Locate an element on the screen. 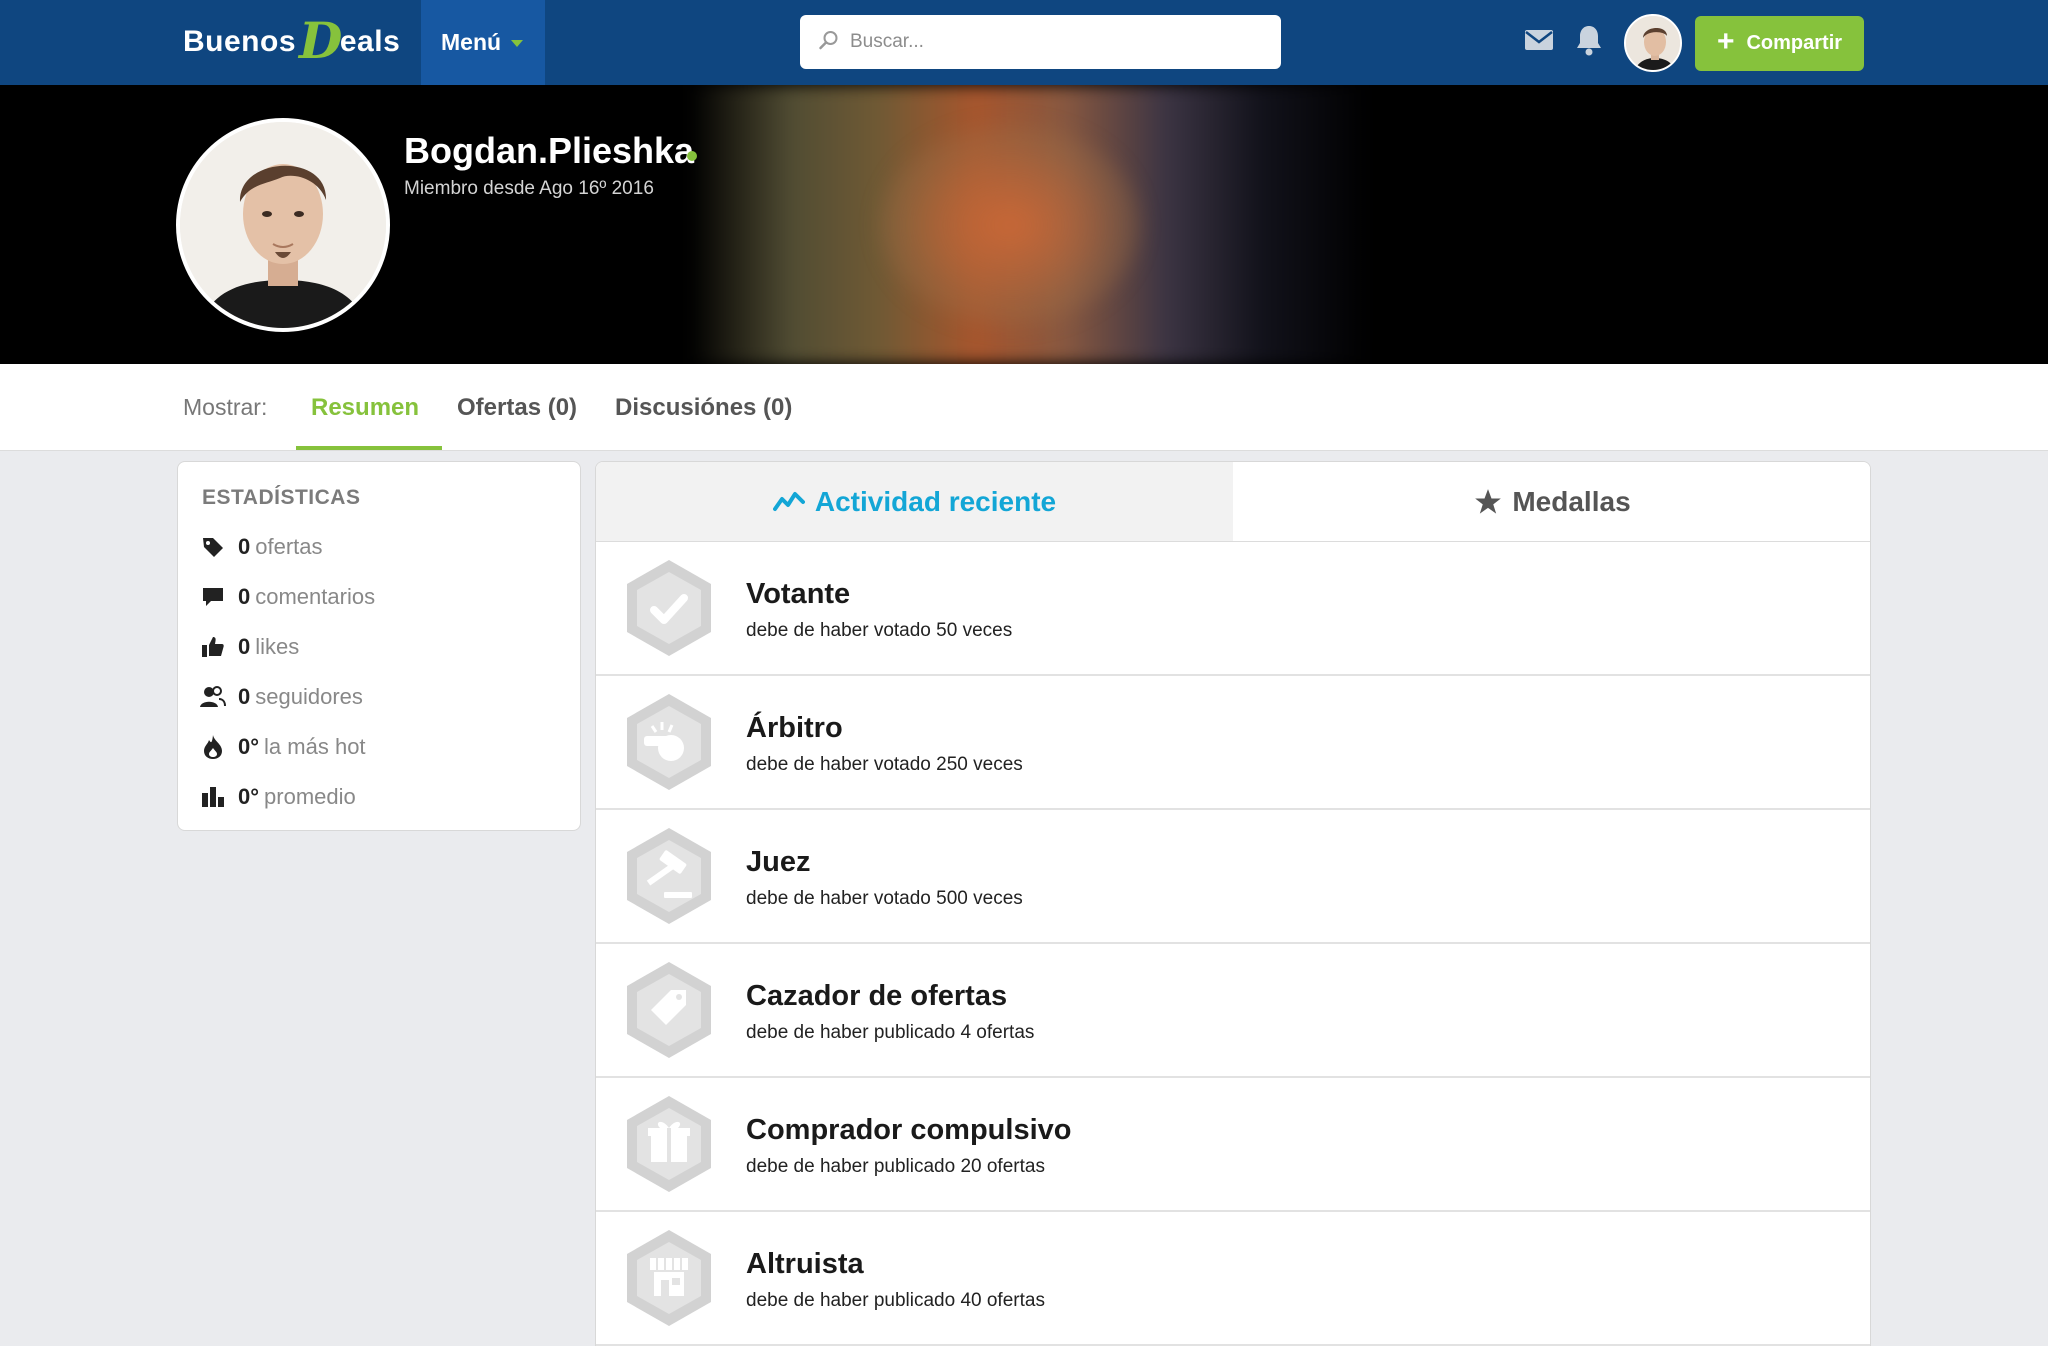 This screenshot has height=1346, width=2048. stat-label: ofertas is located at coordinates (289, 546).